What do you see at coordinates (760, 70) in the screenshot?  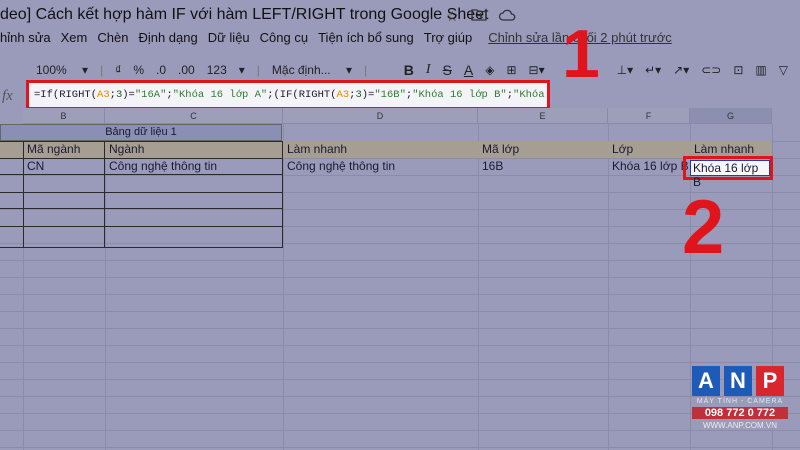 I see `chart-icon: ▥` at bounding box center [760, 70].